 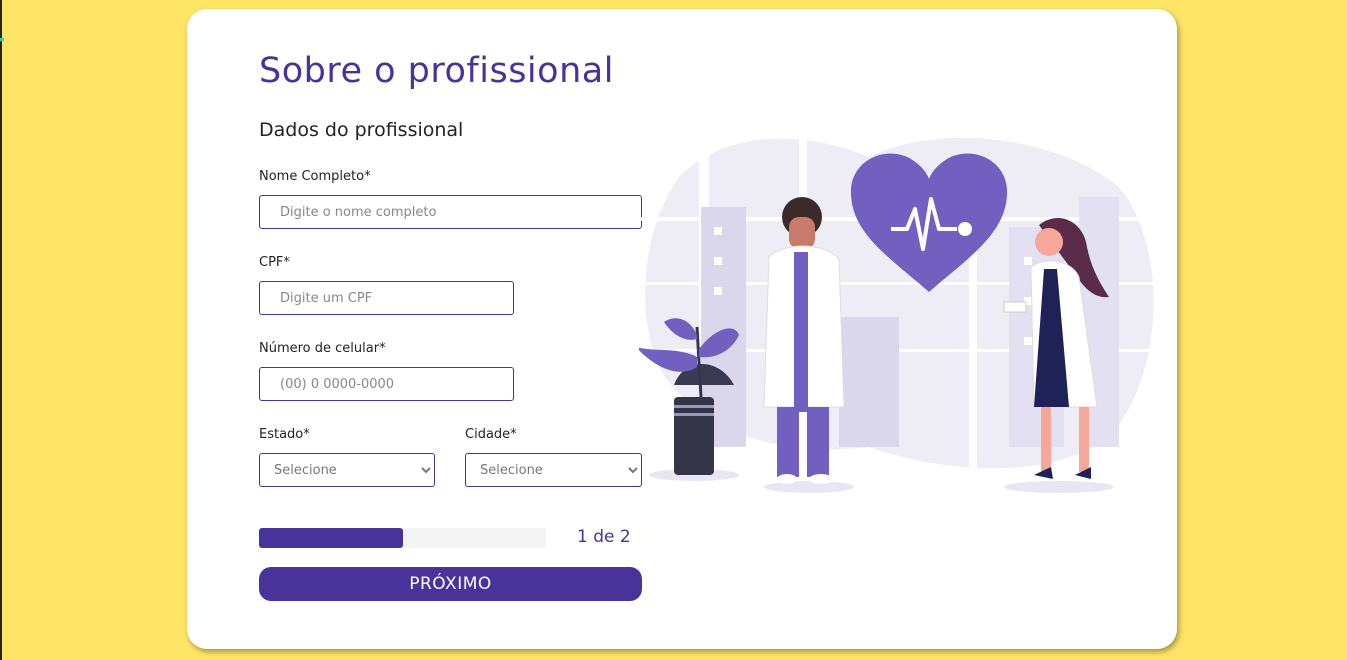 I want to click on left-edge-mark, so click(x=2, y=39).